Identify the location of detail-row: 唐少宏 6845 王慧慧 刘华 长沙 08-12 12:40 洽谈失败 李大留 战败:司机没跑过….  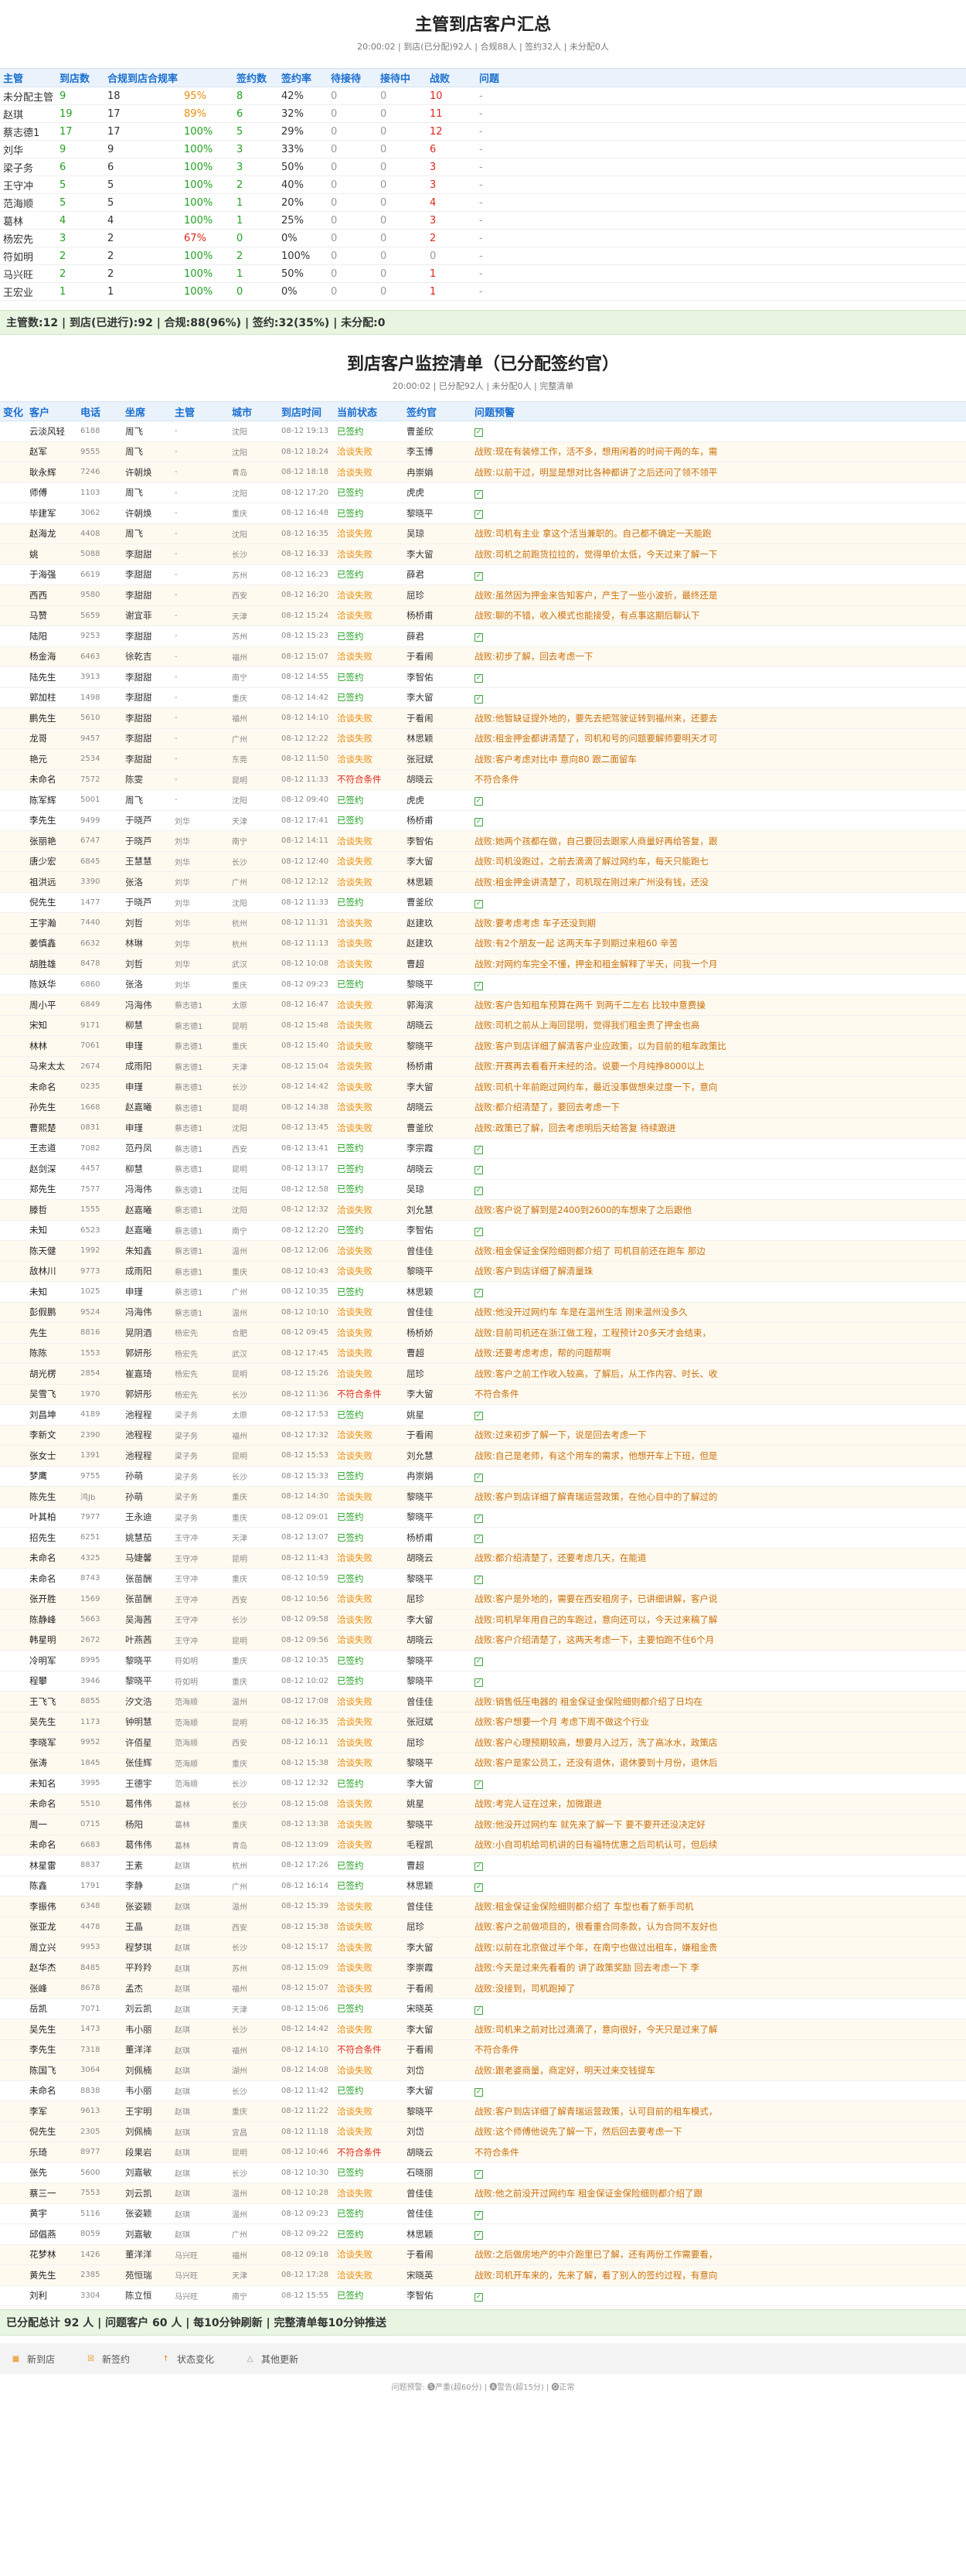
(483, 862).